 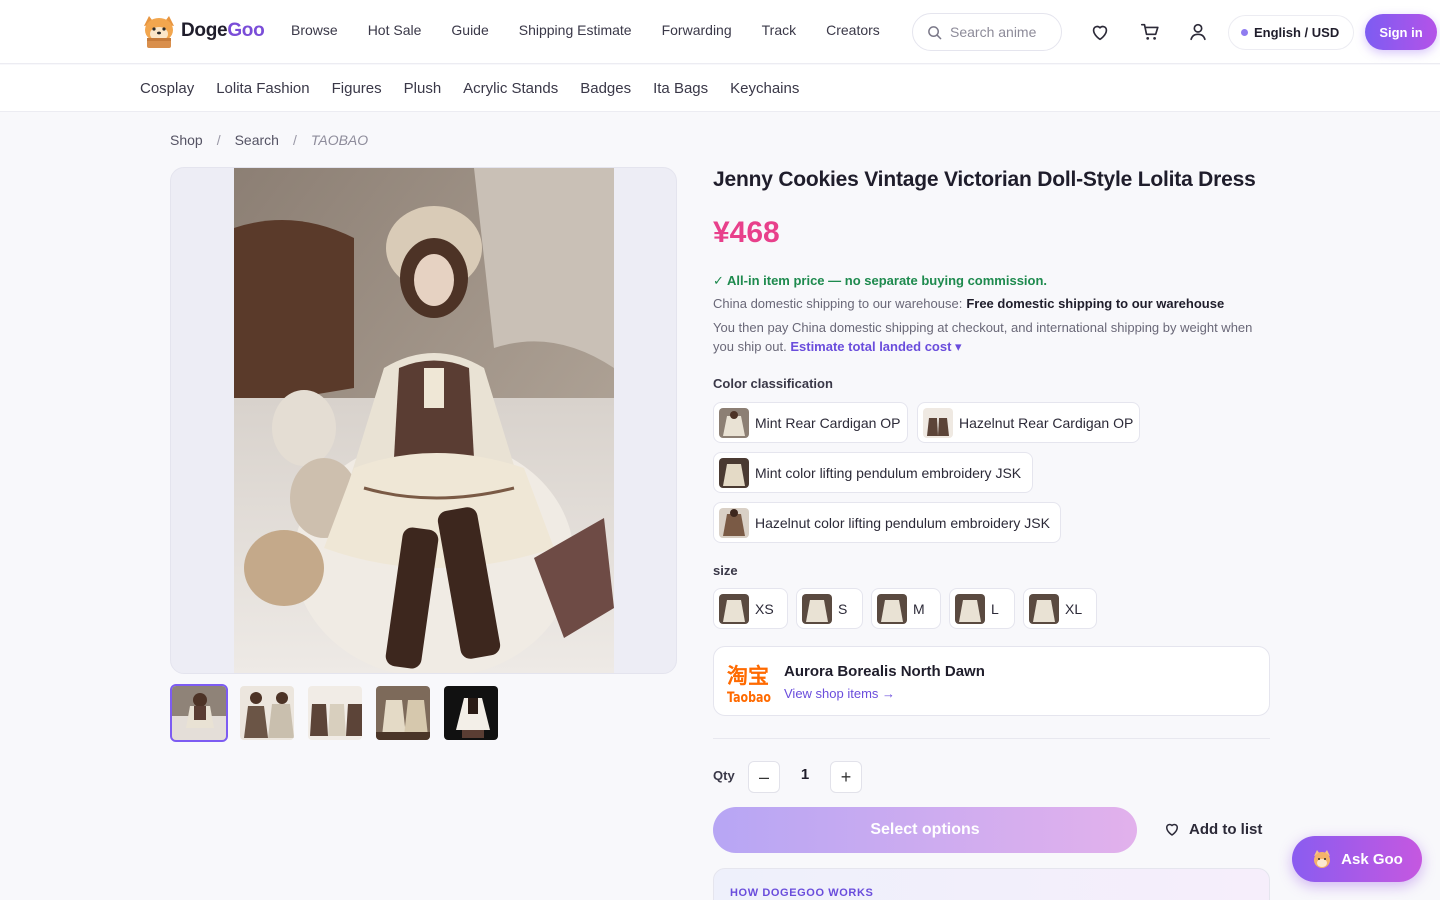 What do you see at coordinates (1226, 829) in the screenshot?
I see `add-to-list-label: Add to list` at bounding box center [1226, 829].